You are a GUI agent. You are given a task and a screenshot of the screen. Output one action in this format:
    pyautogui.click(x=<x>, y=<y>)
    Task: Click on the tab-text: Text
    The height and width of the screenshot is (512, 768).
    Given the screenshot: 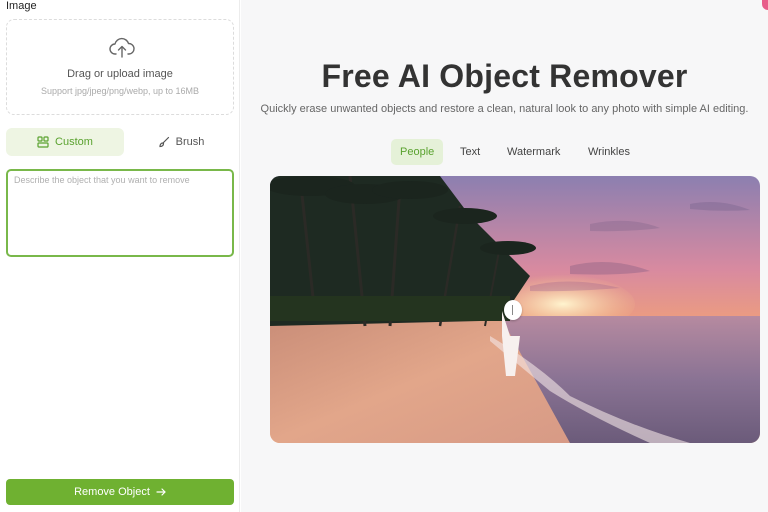 What is the action you would take?
    pyautogui.click(x=470, y=152)
    